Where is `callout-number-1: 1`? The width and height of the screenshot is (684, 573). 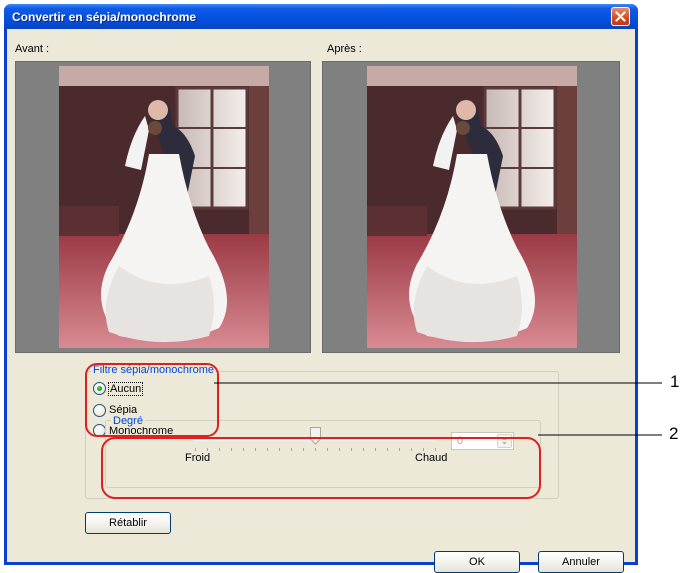
callout-number-1: 1 is located at coordinates (675, 381).